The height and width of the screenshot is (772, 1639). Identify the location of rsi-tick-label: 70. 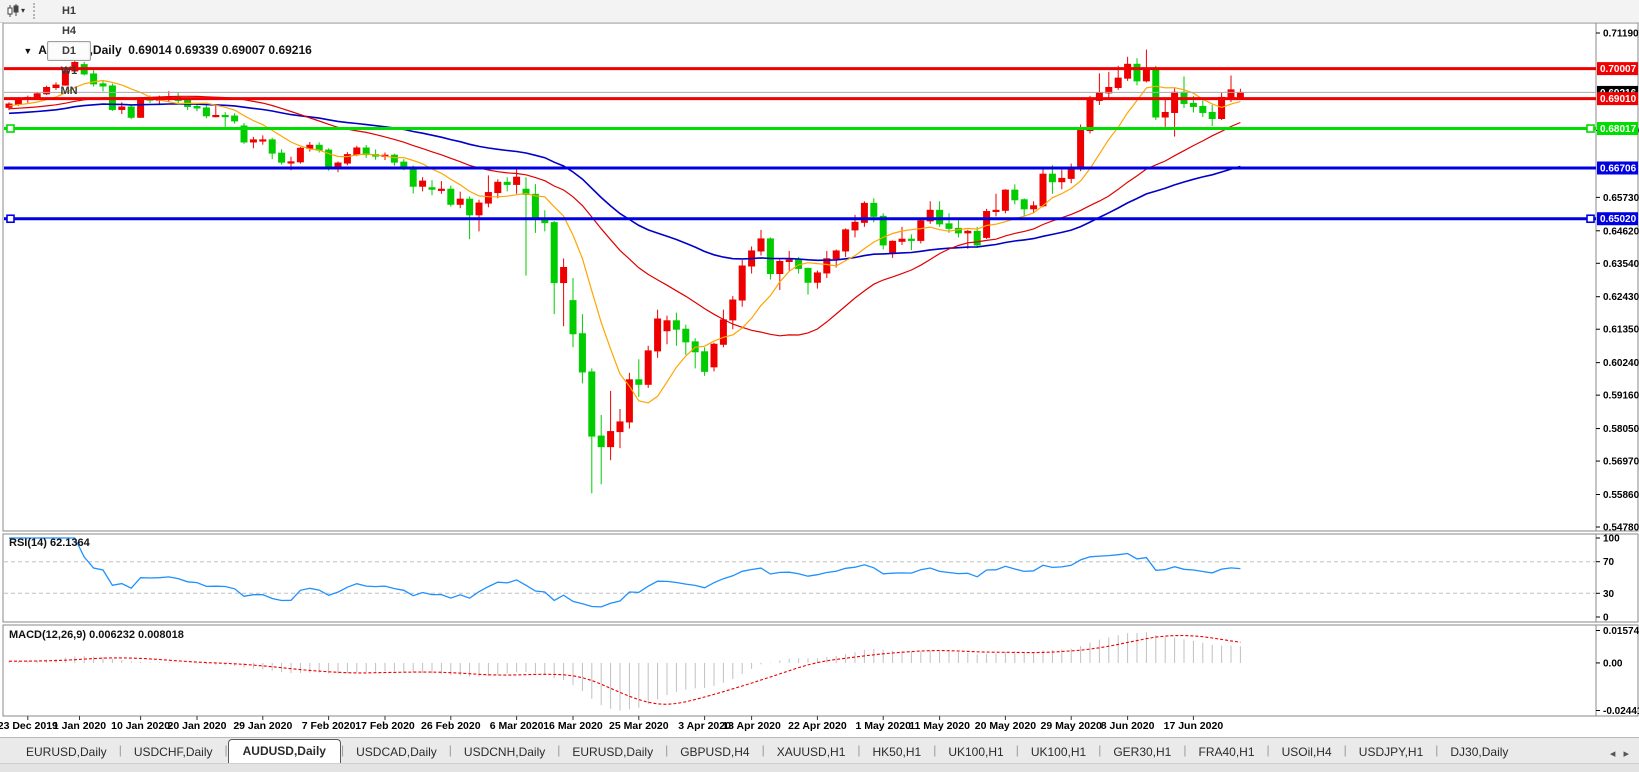
(1609, 562).